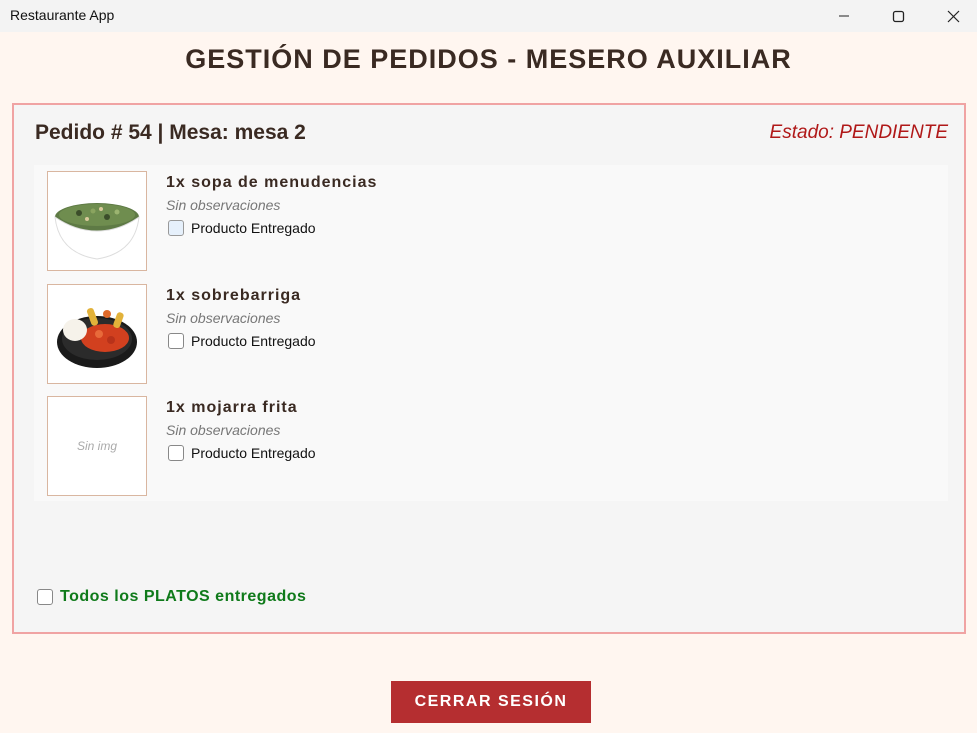  I want to click on logout-button: CERRAR SESIÓN, so click(491, 702).